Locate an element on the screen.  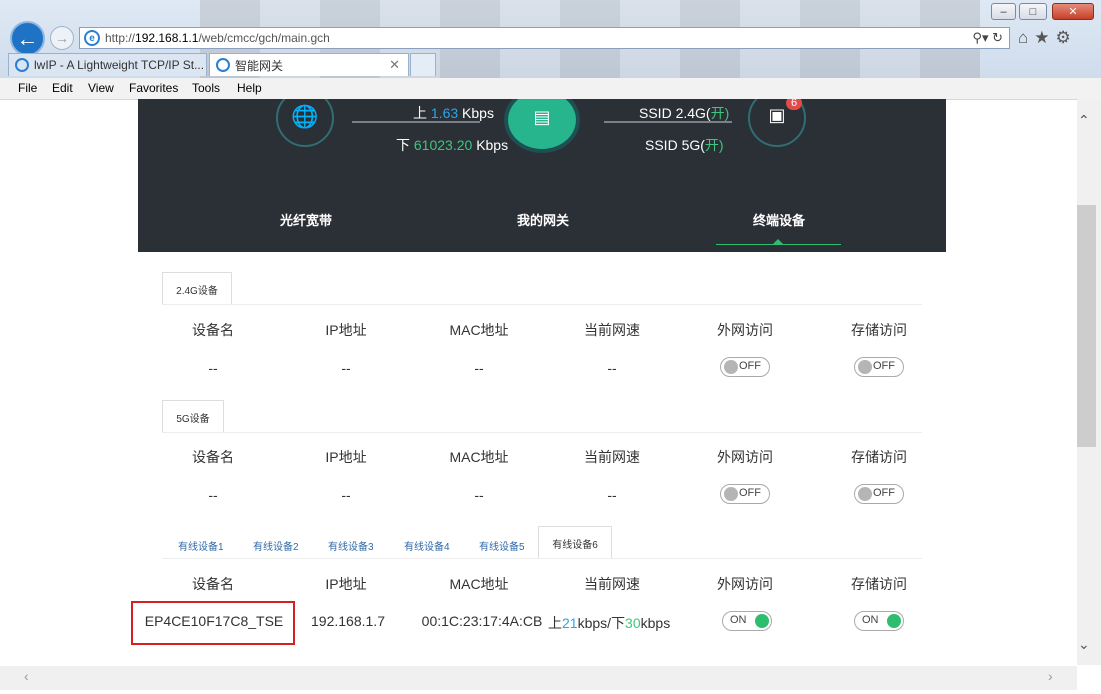
ssid-5g-status: SSID 5G(开) is located at coordinates (684, 145).